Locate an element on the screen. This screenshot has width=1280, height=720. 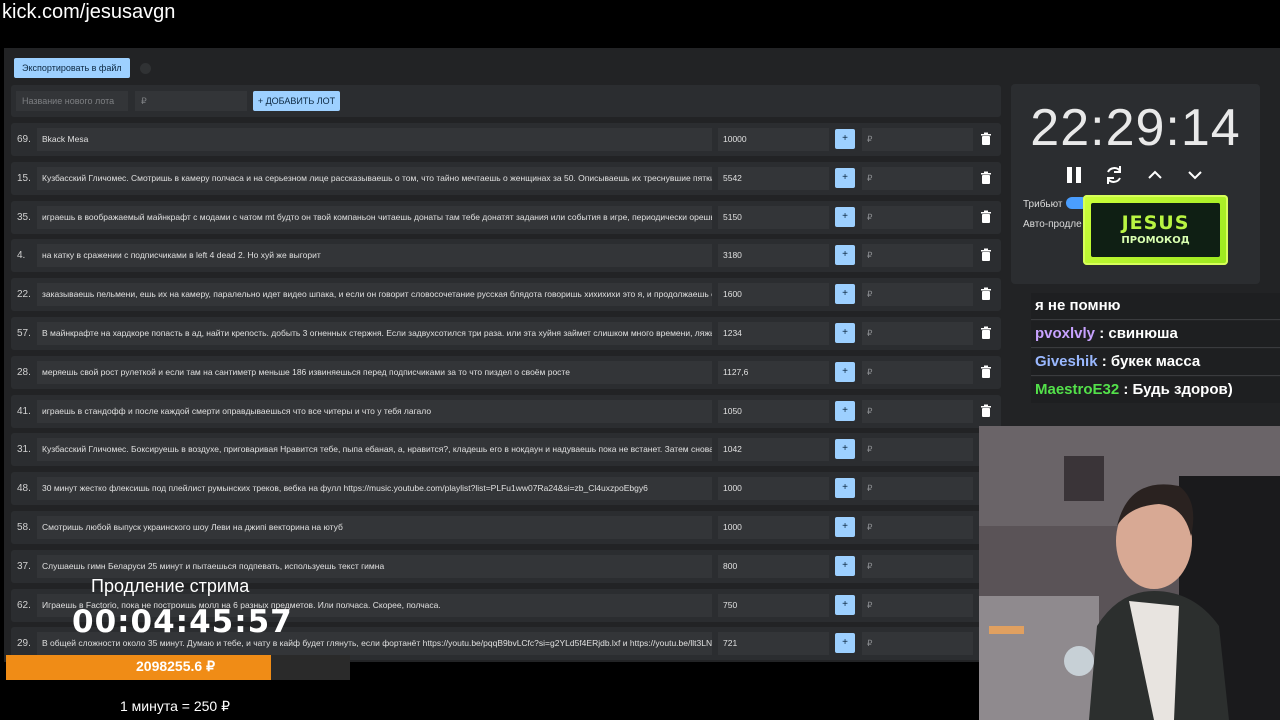
chat-message: MaestroE32 : Будь здоров) is located at coordinates (1155, 390).